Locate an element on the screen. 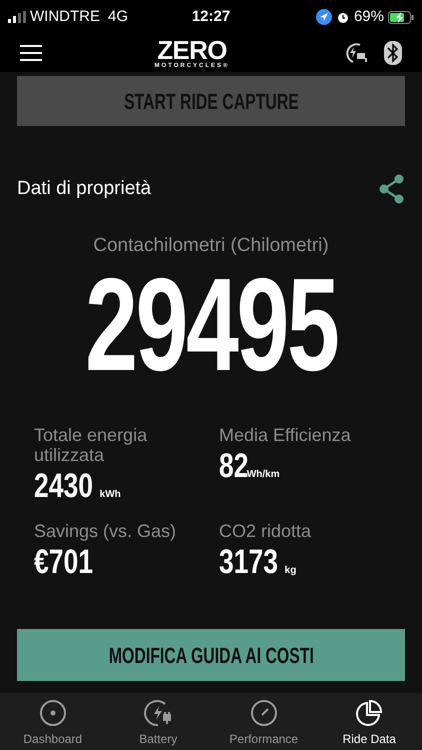 The width and height of the screenshot is (422, 750). tab-bar-item: Performance is located at coordinates (263, 721).